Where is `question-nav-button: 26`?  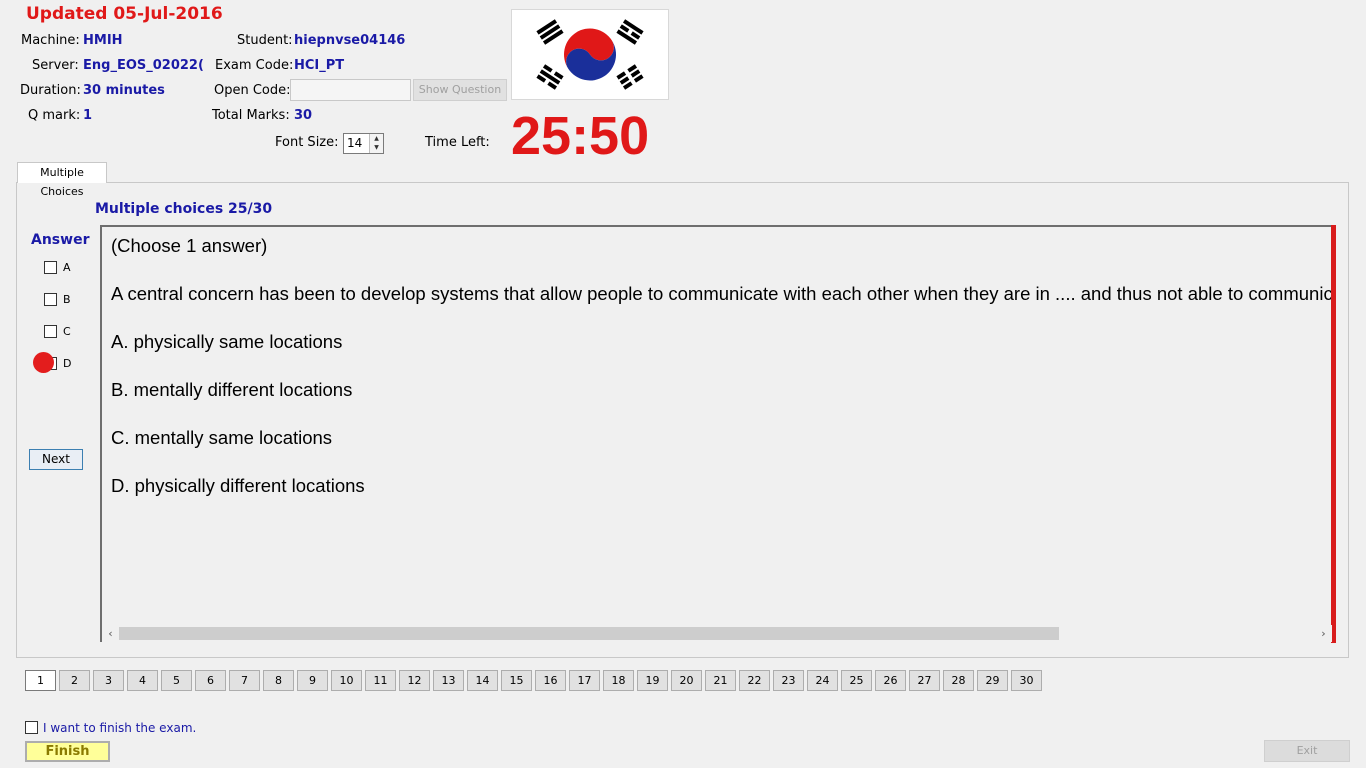
question-nav-button: 26 is located at coordinates (890, 680).